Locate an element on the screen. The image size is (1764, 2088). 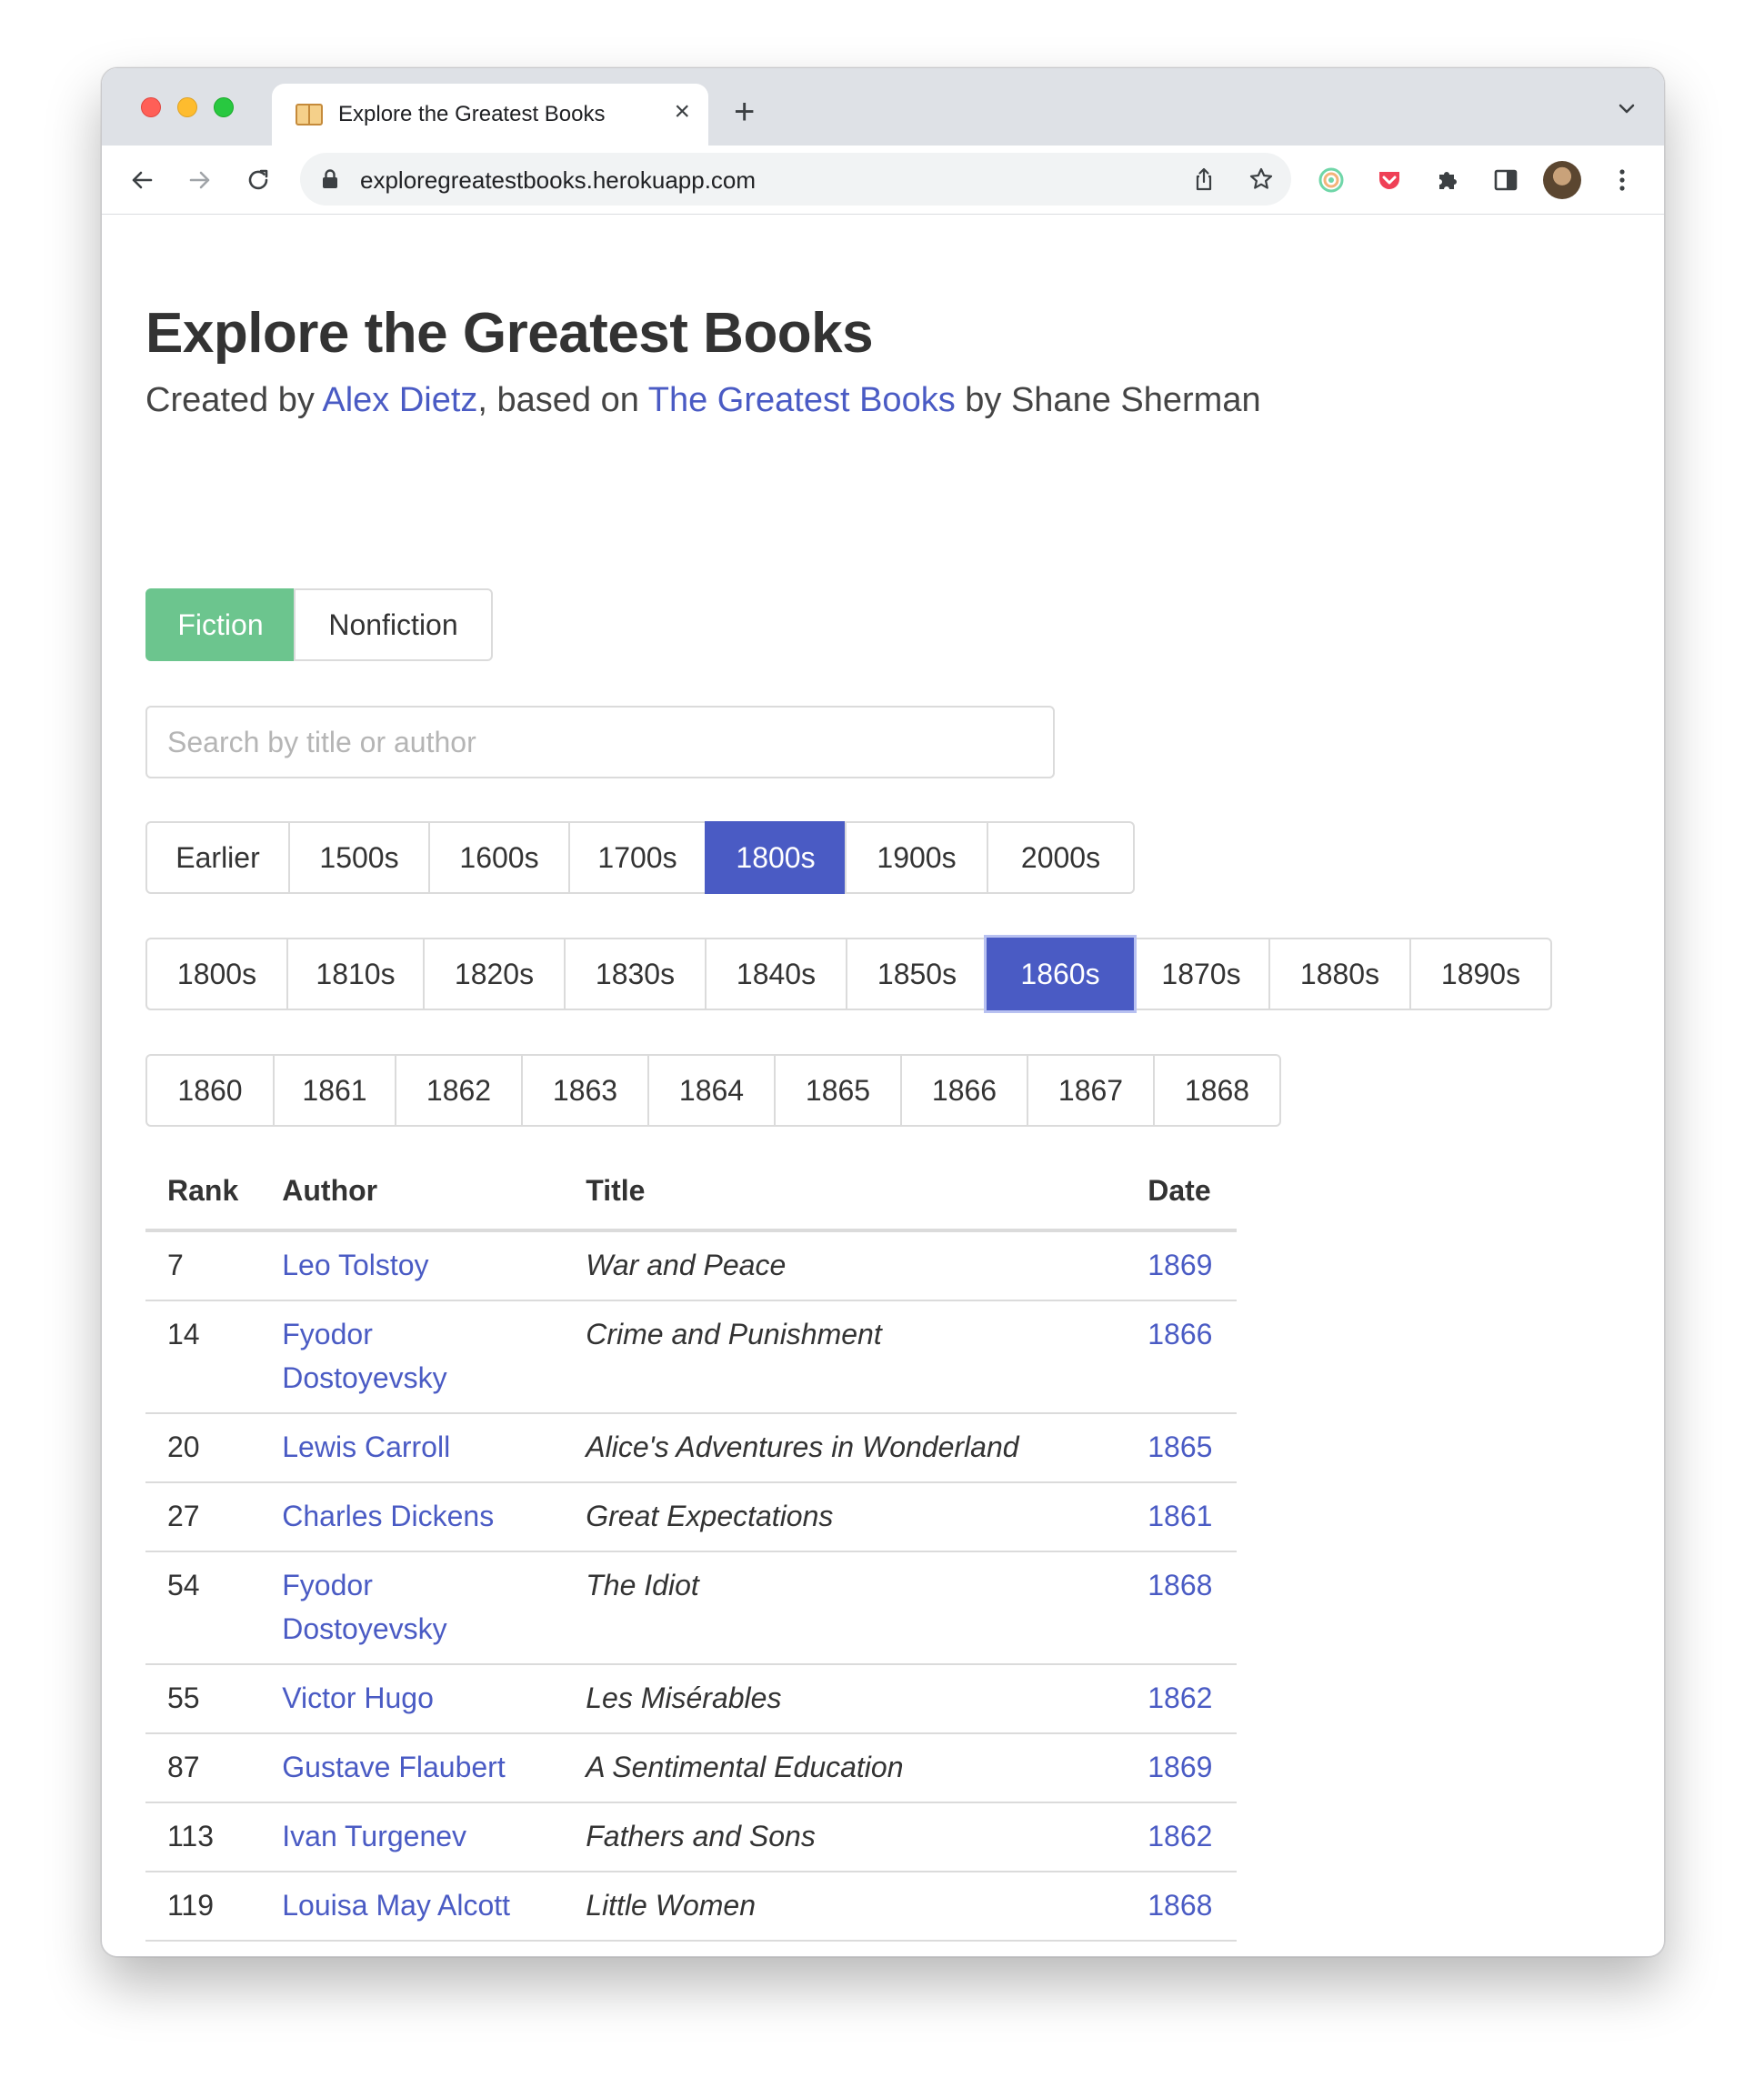
maximize-window-button is located at coordinates (224, 107).